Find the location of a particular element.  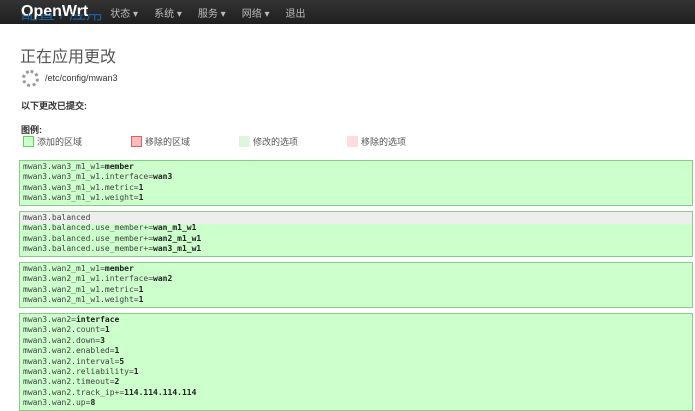

change-line: mwan3.balanced.use_member+=wan3_m1_w1 is located at coordinates (356, 249).